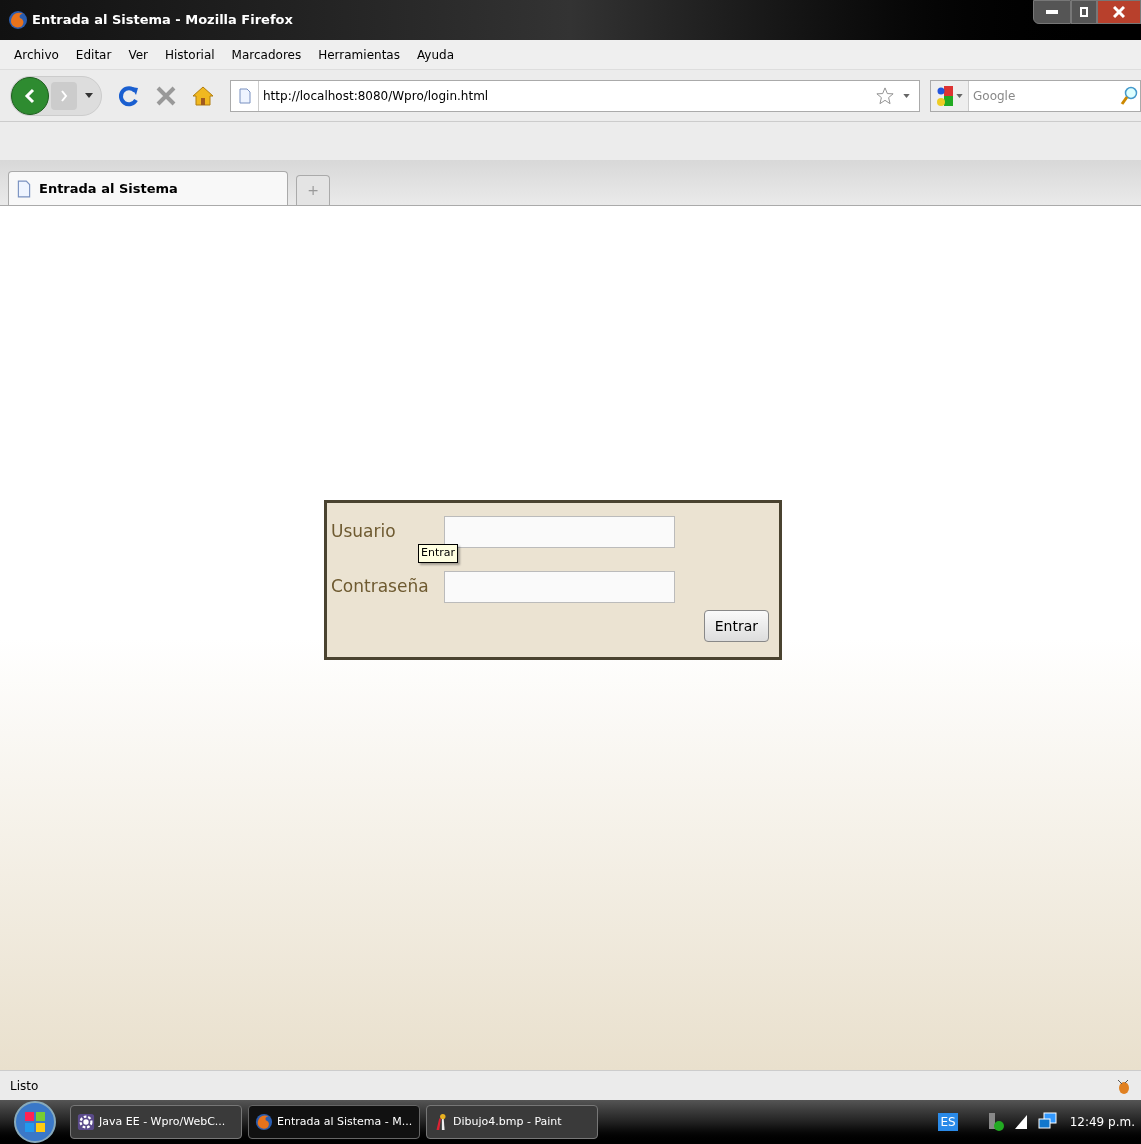 This screenshot has height=1144, width=1141. What do you see at coordinates (36, 54) in the screenshot?
I see `menu-item: Archivo` at bounding box center [36, 54].